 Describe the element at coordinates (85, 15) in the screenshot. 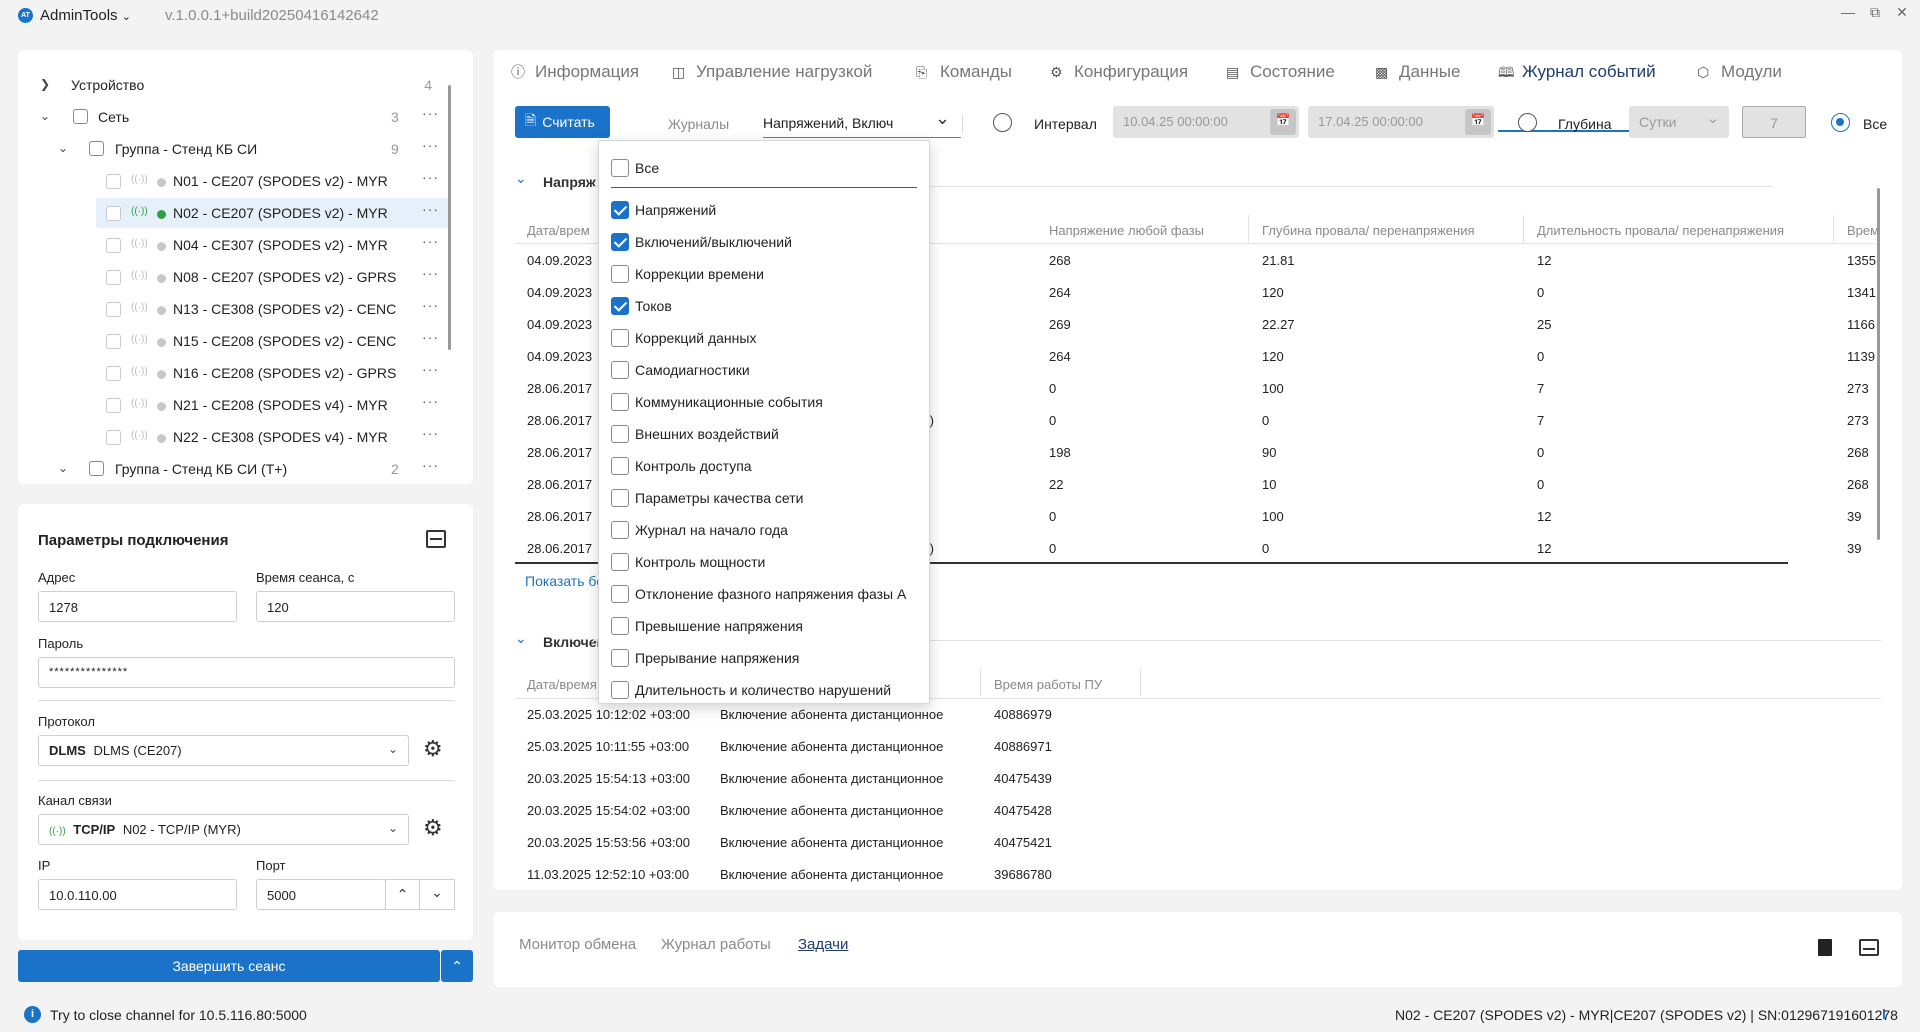

I see `app-name-menu: AdminTools ⌄` at that location.